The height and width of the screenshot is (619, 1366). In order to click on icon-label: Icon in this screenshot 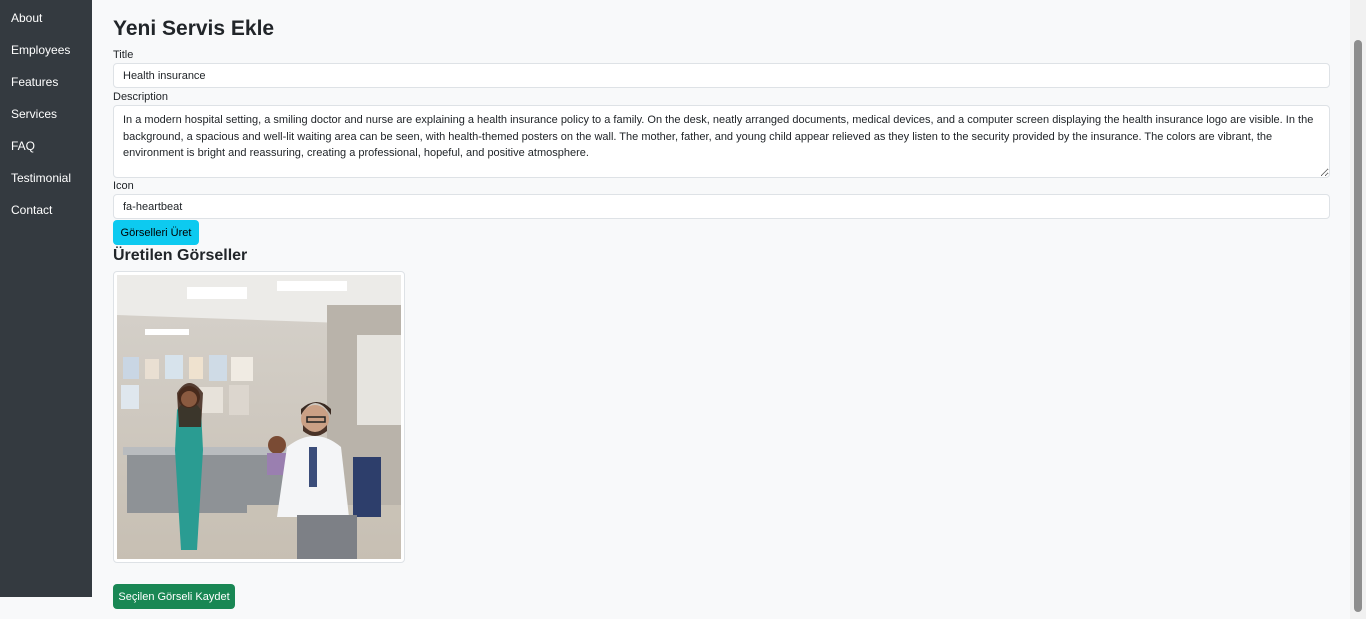, I will do `click(123, 186)`.